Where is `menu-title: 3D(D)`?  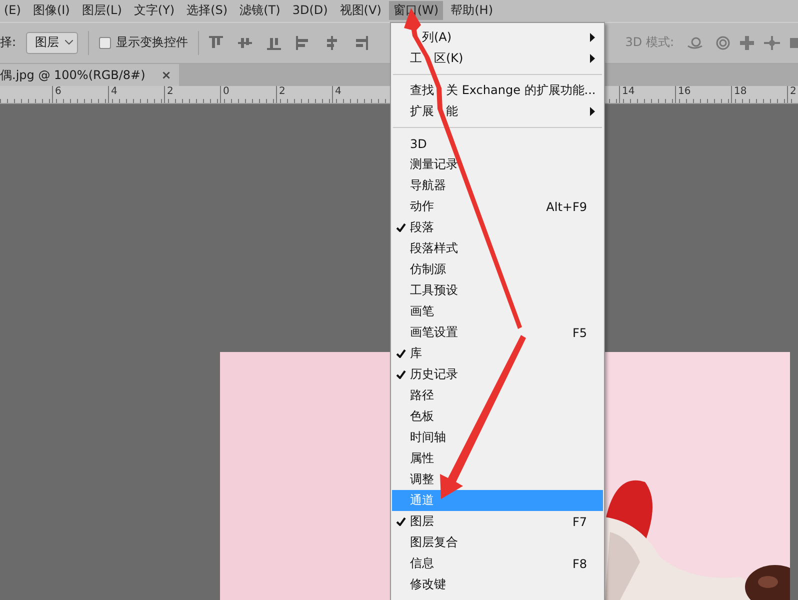 menu-title: 3D(D) is located at coordinates (310, 10).